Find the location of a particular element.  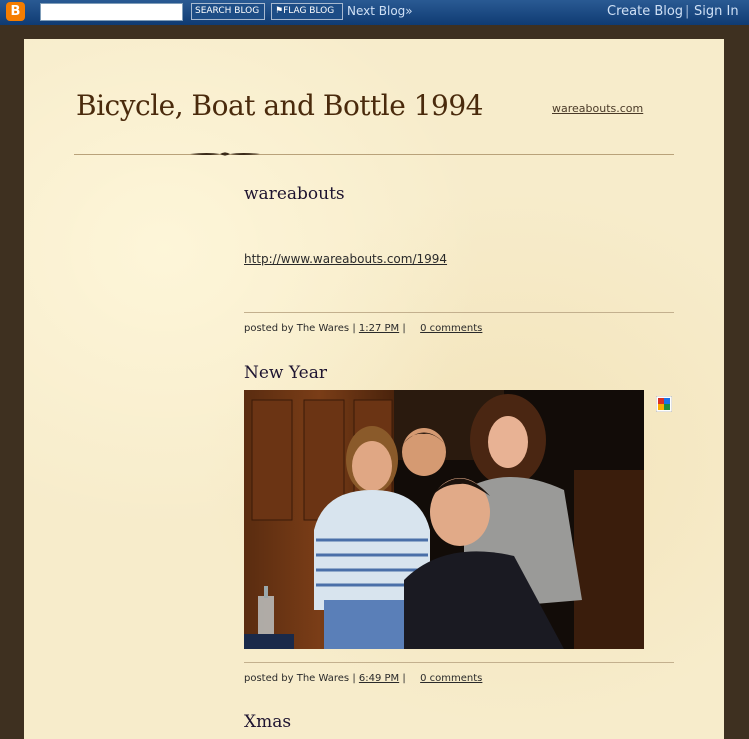

divider-ornament-icon is located at coordinates (225, 154).